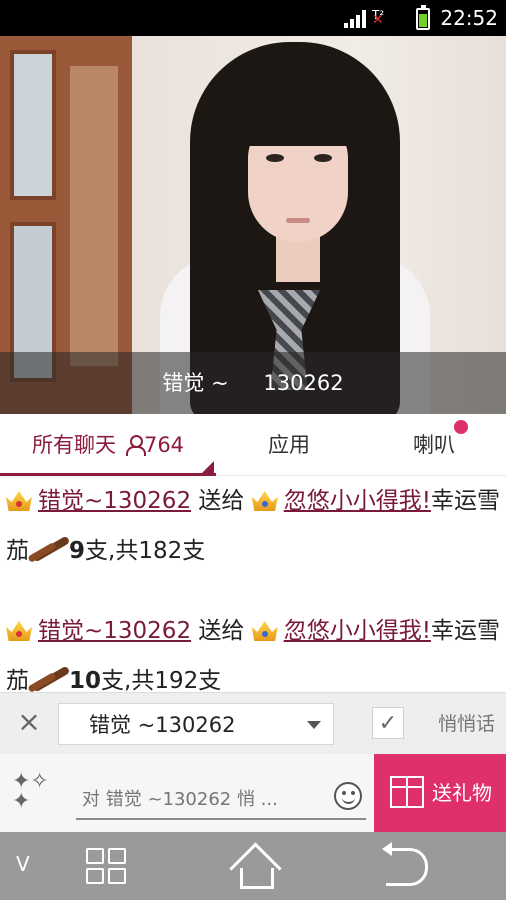 The width and height of the screenshot is (506, 900). Describe the element at coordinates (195, 383) in the screenshot. I see `broadcaster-name: 错觉 ~` at that location.